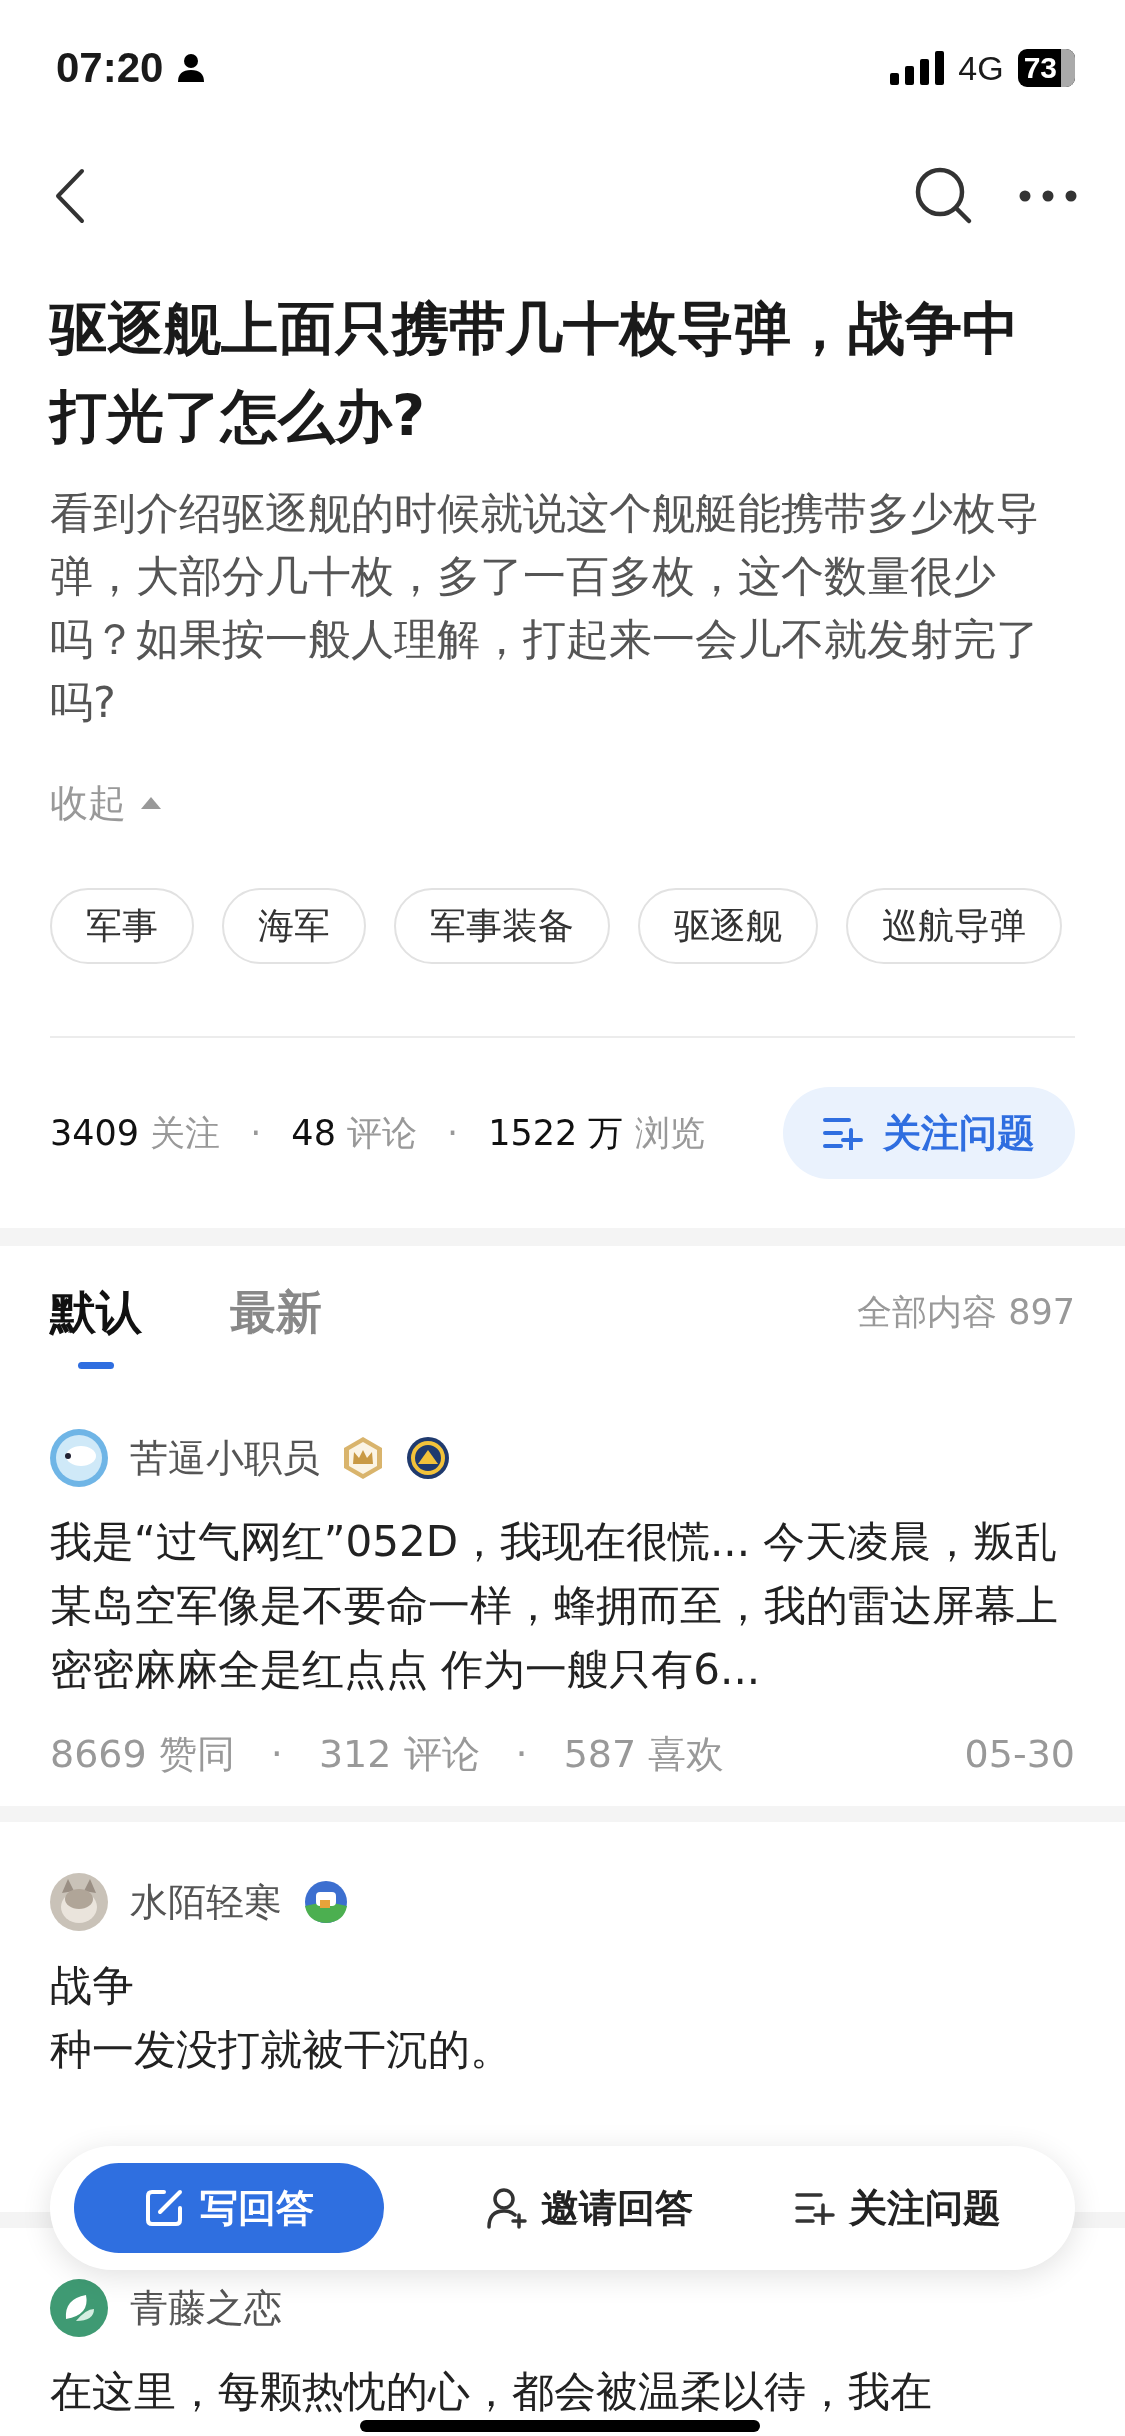 Image resolution: width=1125 pixels, height=2436 pixels. I want to click on network-label: 4G, so click(981, 68).